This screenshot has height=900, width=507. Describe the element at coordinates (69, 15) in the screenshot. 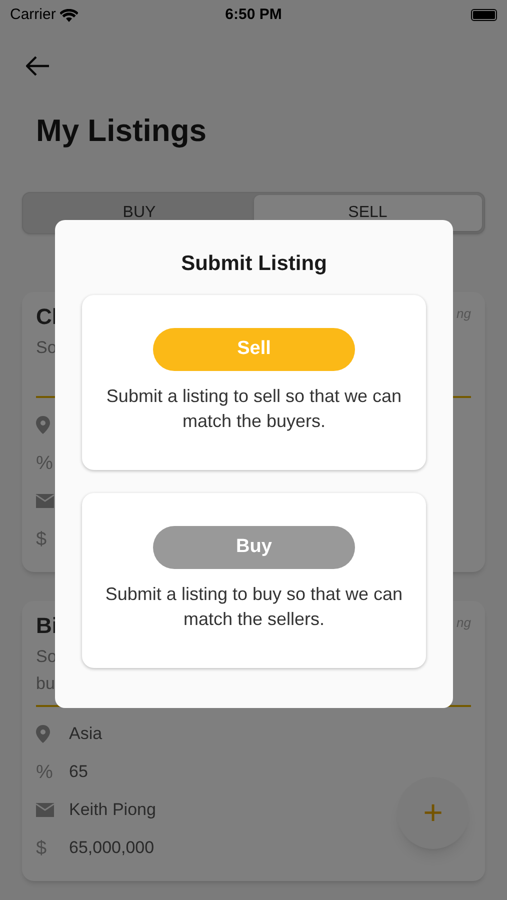

I see `wifi-icon` at that location.